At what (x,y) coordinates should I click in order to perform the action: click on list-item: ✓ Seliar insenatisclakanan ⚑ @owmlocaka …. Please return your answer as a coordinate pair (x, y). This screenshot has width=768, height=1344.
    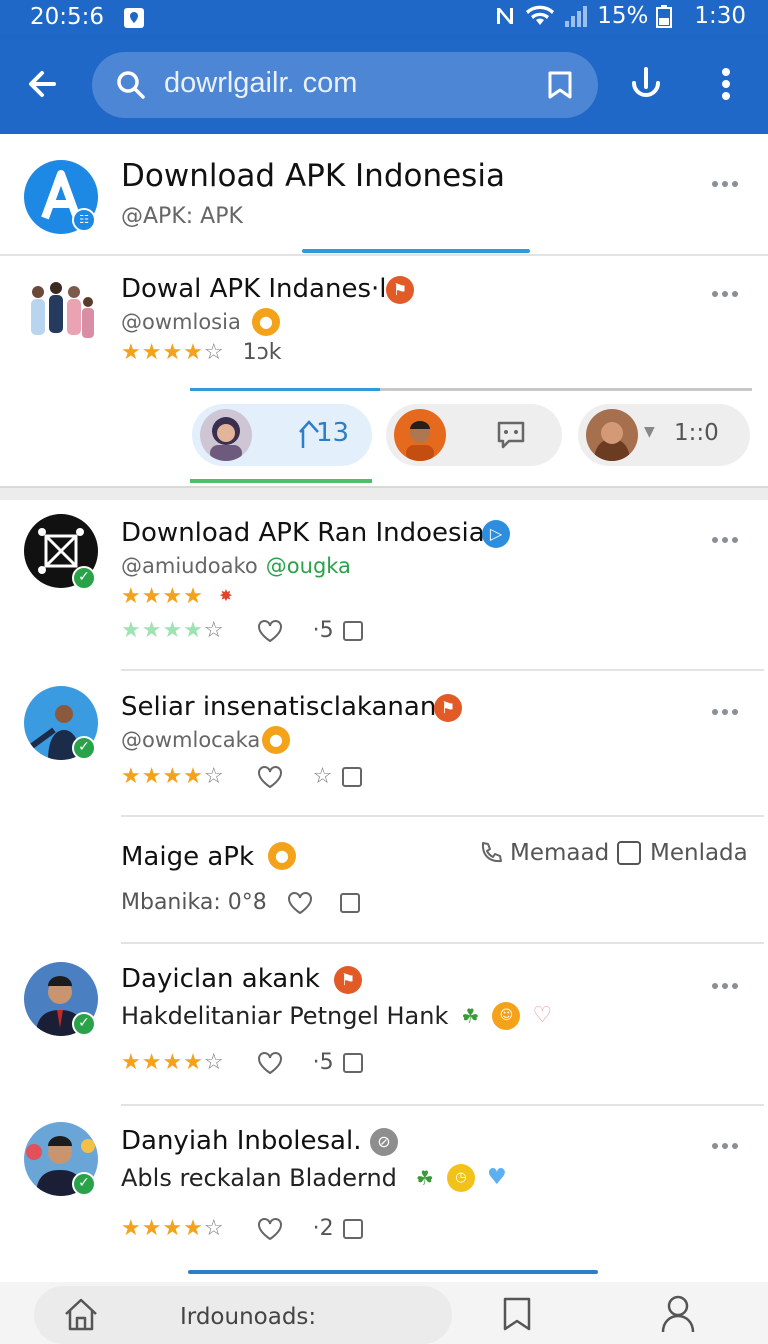
    Looking at the image, I should click on (384, 742).